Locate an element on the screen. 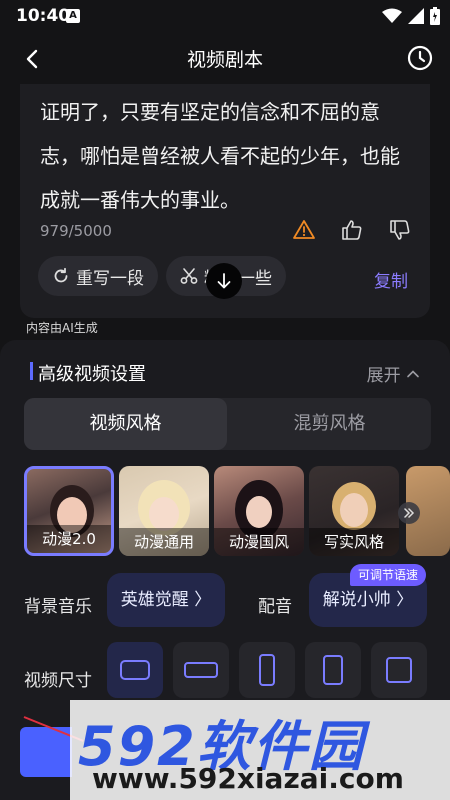 The image size is (450, 800). feedback-actions is located at coordinates (352, 230).